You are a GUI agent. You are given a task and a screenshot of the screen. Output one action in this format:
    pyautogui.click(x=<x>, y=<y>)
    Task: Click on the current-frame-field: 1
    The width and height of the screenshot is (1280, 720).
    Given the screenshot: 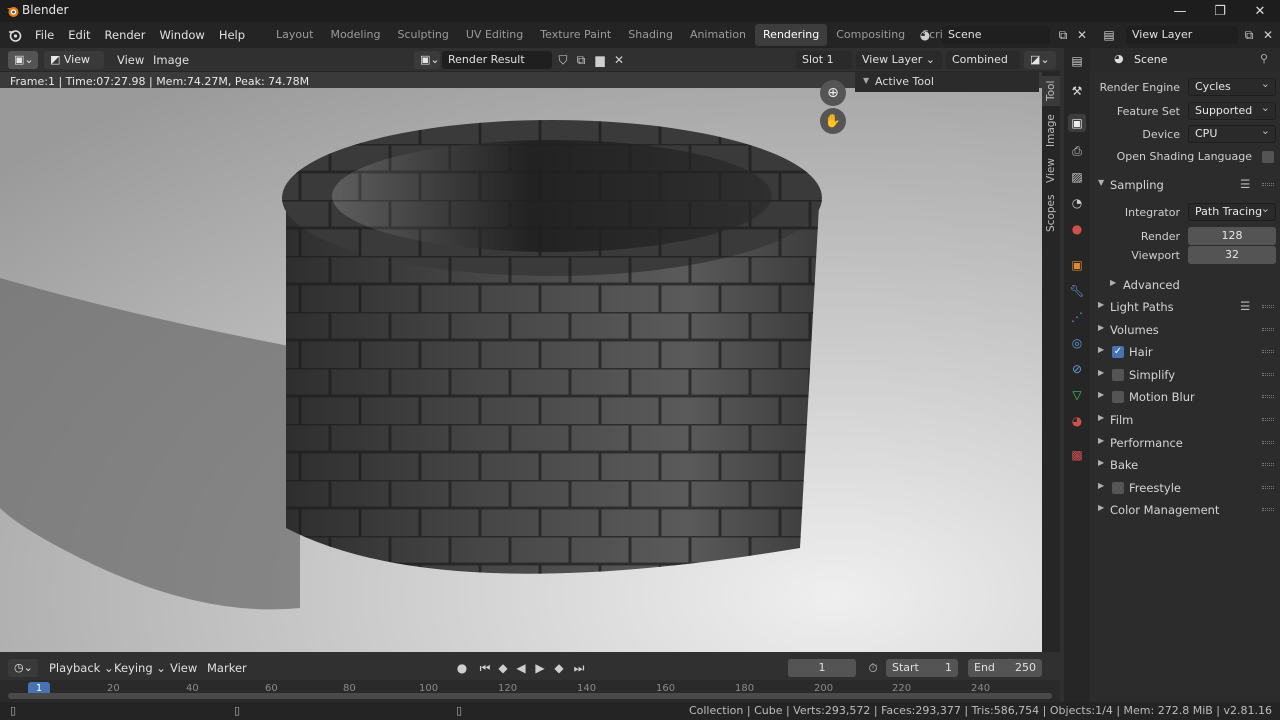 What is the action you would take?
    pyautogui.click(x=822, y=668)
    